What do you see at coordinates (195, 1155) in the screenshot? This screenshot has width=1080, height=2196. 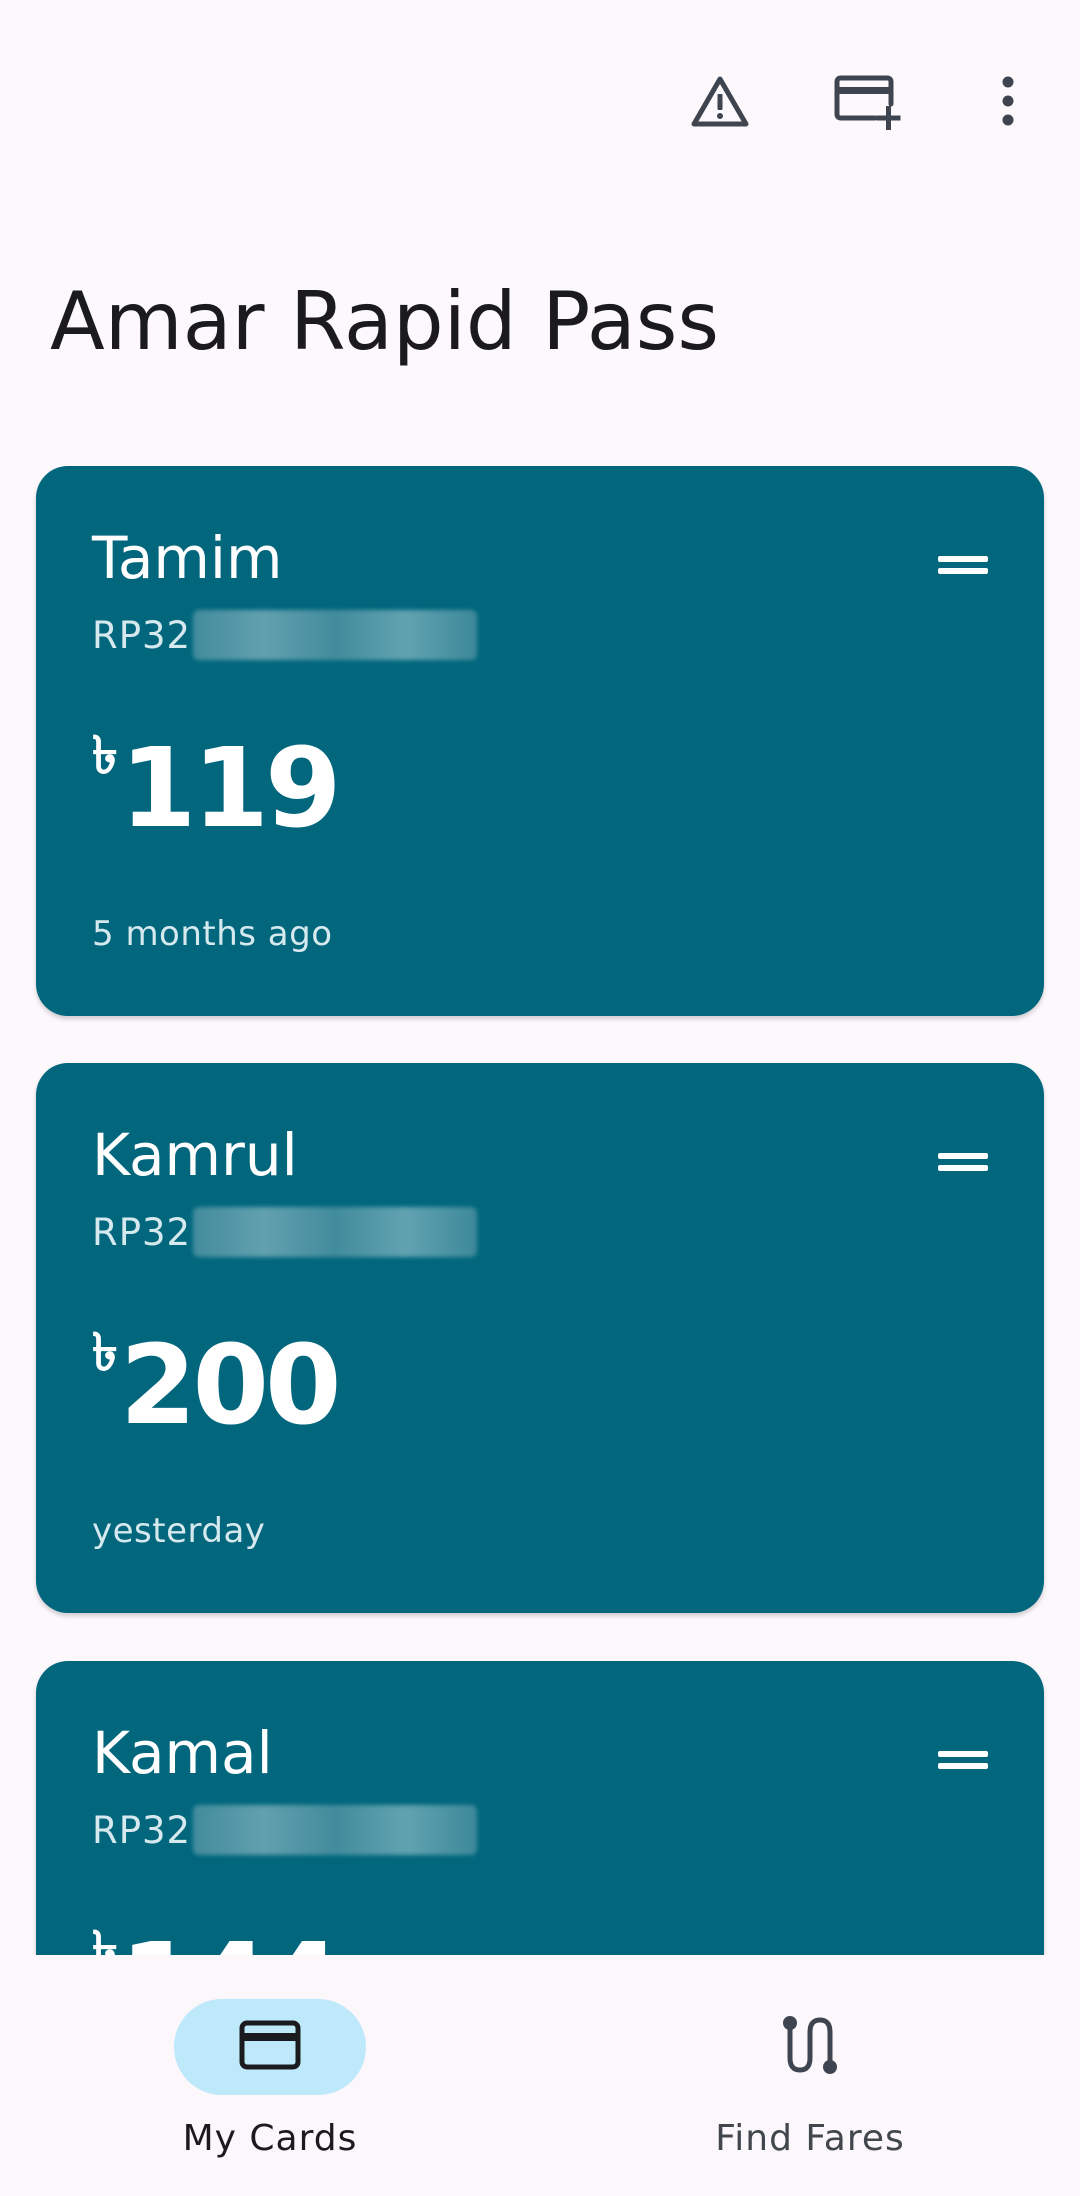 I see `card-holder-name: Kamrul` at bounding box center [195, 1155].